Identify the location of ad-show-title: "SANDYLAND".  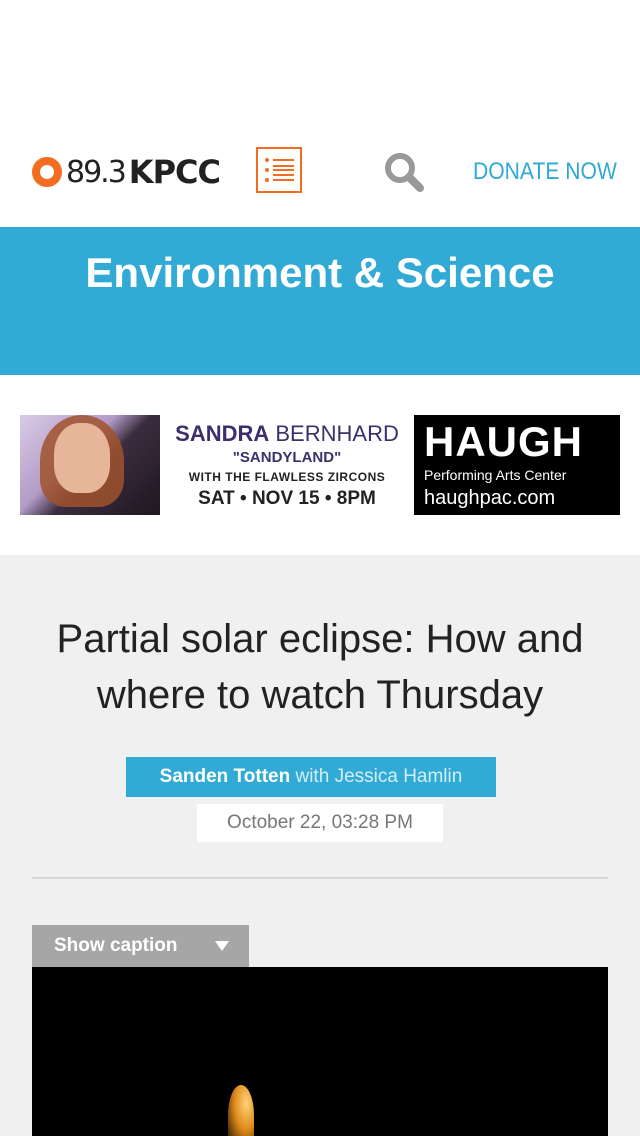
(287, 457).